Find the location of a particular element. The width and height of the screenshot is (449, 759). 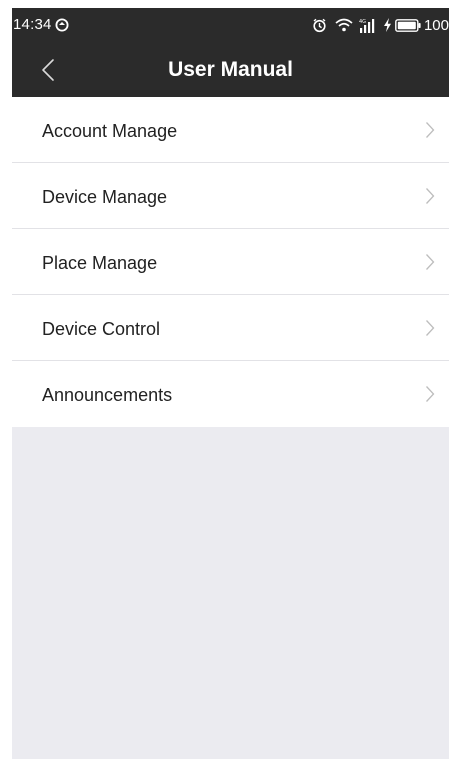

menu-item-account-manage: Account Manage is located at coordinates (230, 130).